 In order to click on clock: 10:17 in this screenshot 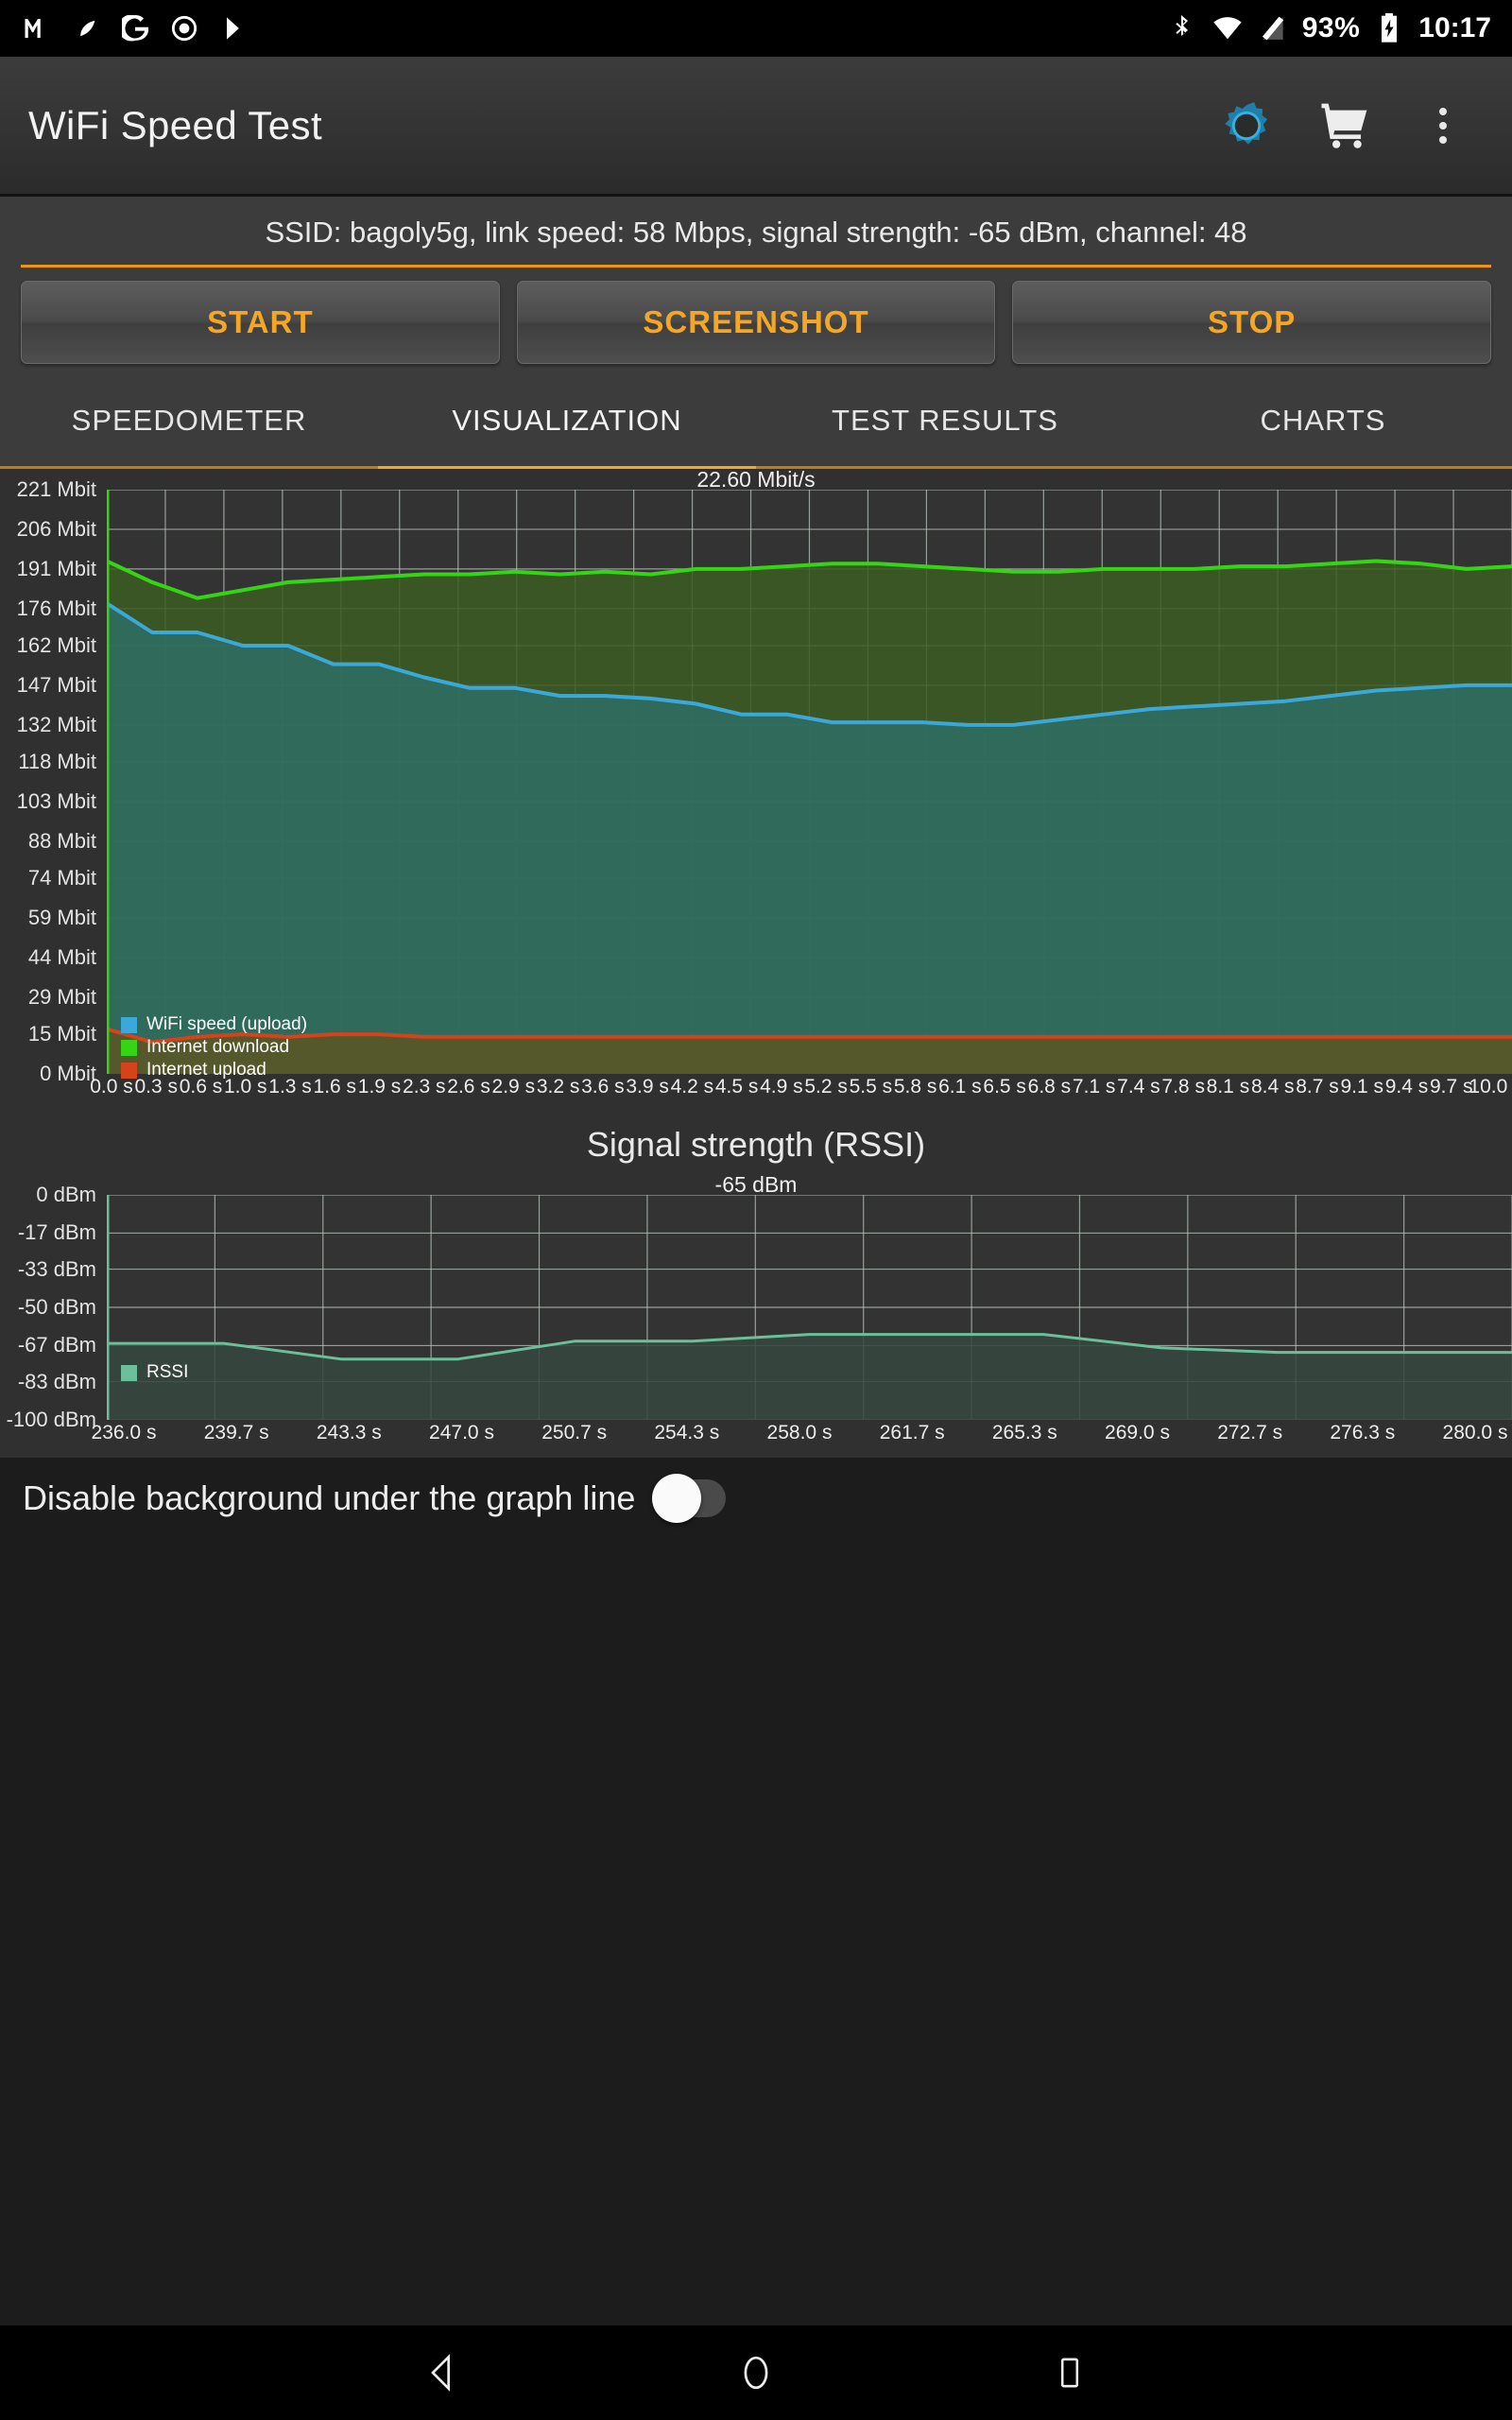, I will do `click(1454, 28)`.